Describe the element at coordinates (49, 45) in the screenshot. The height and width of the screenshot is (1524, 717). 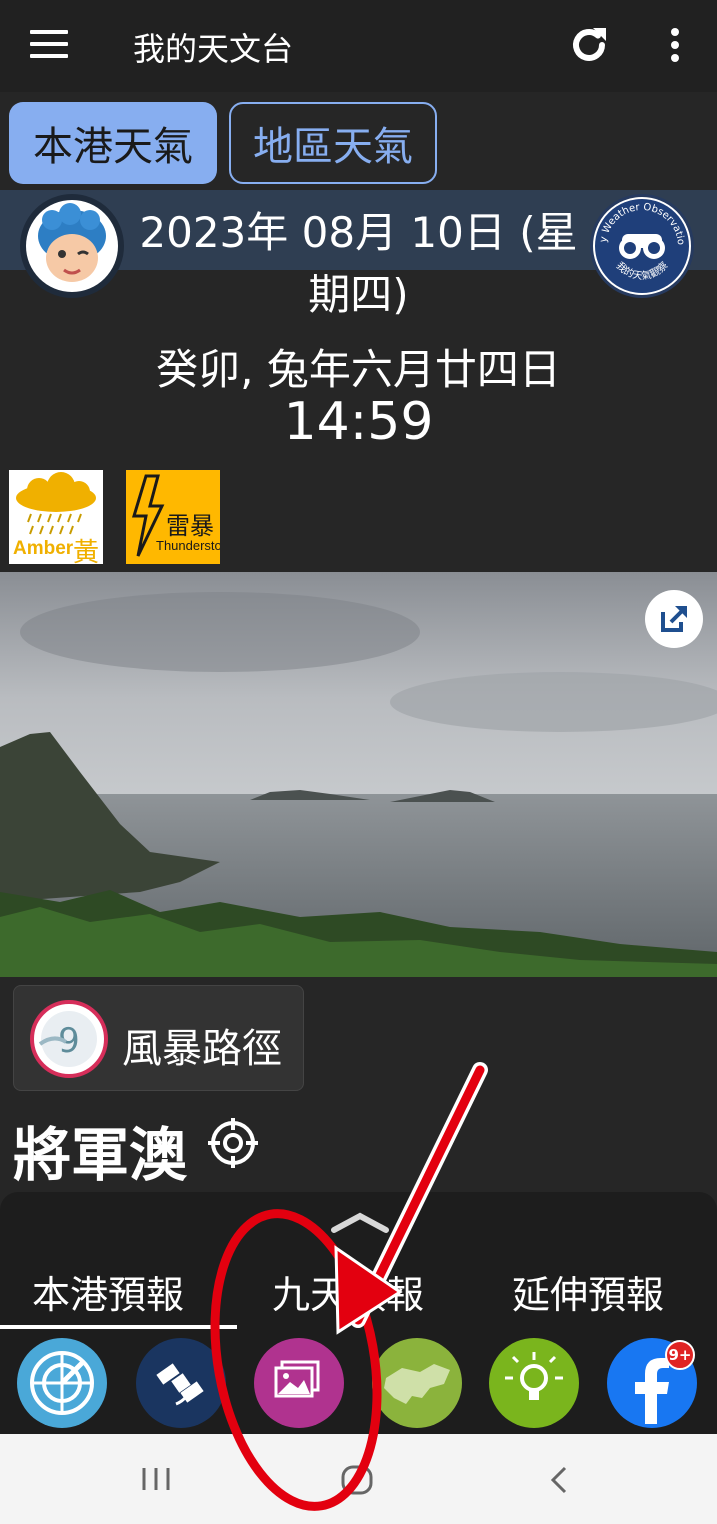
I see `menu-icon` at that location.